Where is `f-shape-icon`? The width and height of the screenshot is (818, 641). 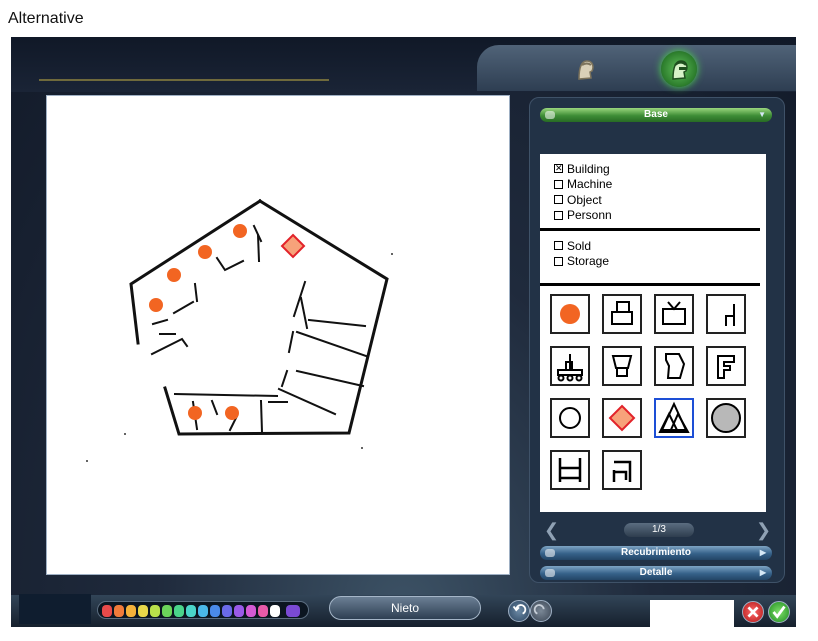
f-shape-icon is located at coordinates (726, 367).